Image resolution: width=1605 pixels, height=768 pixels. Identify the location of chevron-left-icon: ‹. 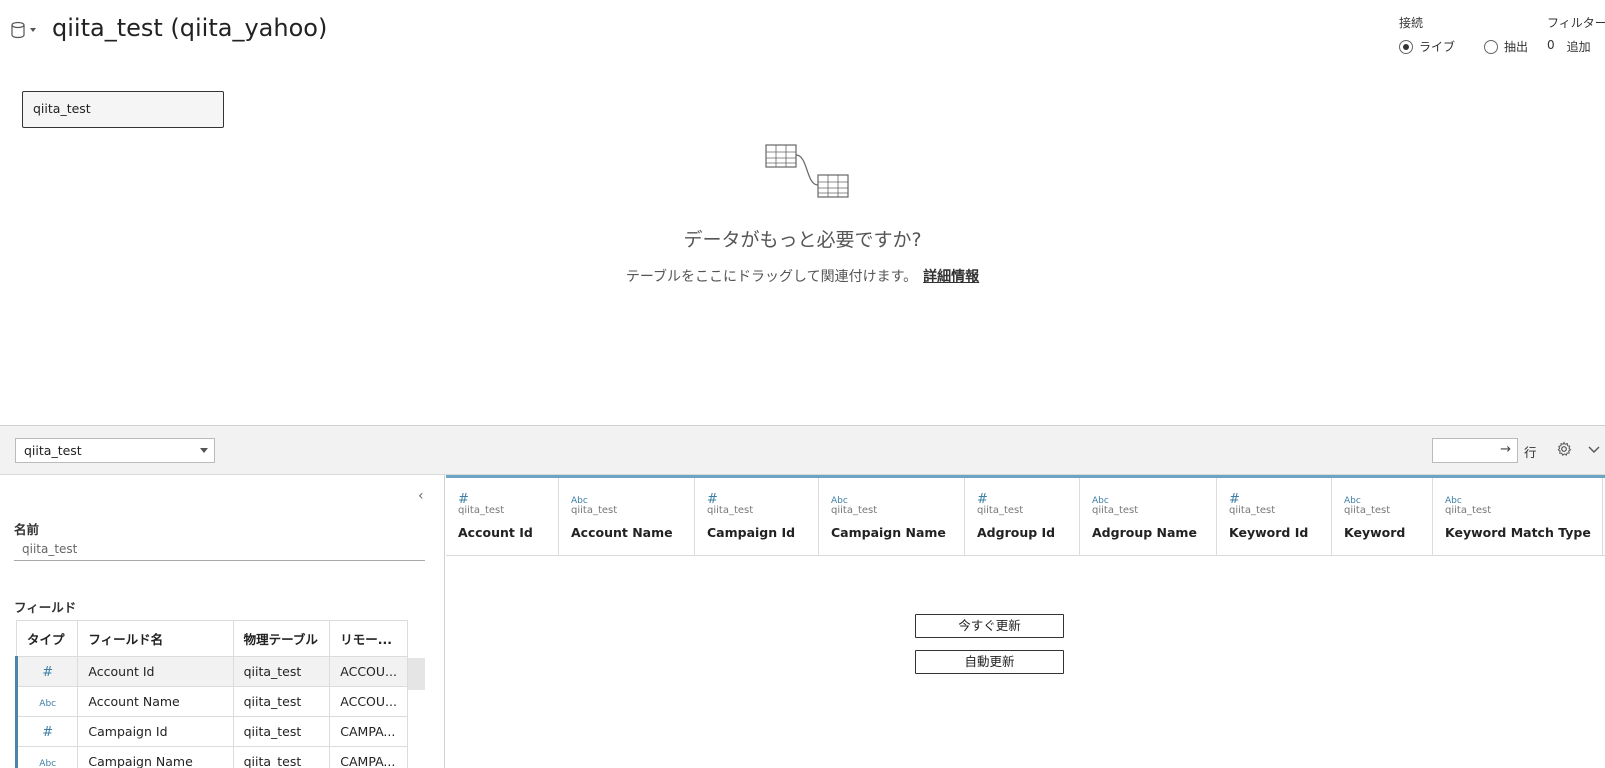
(421, 496).